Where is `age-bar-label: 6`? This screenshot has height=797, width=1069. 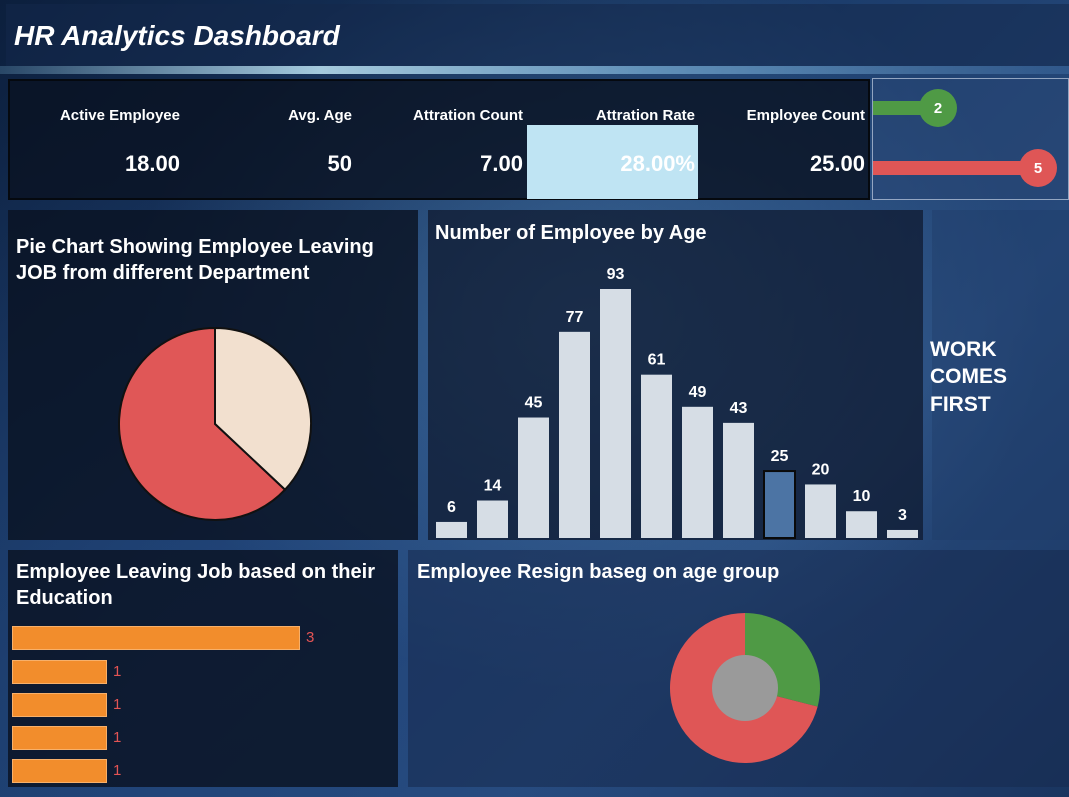 age-bar-label: 6 is located at coordinates (451, 507).